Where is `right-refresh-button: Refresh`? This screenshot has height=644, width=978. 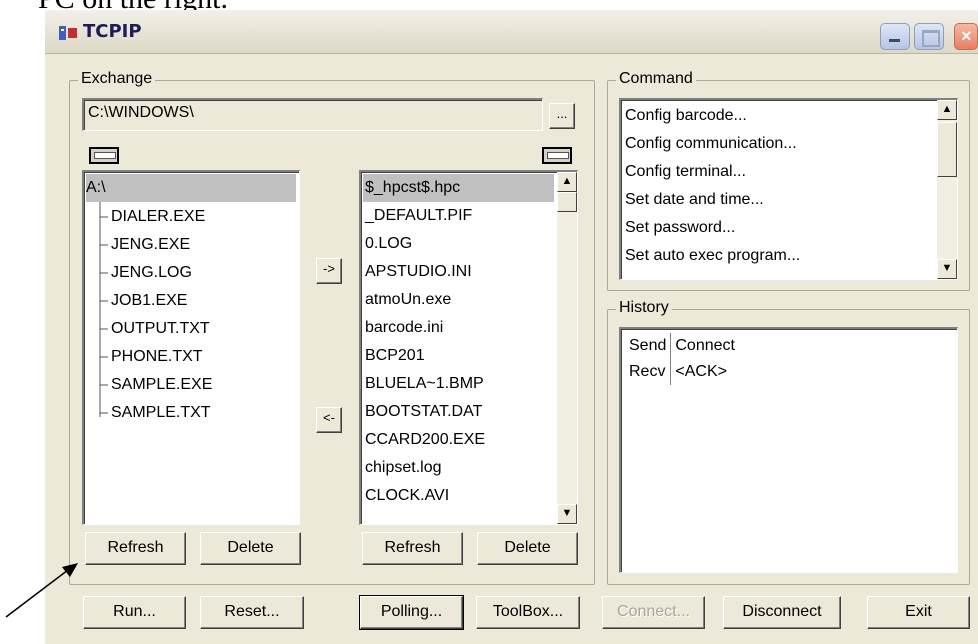
right-refresh-button: Refresh is located at coordinates (412, 548).